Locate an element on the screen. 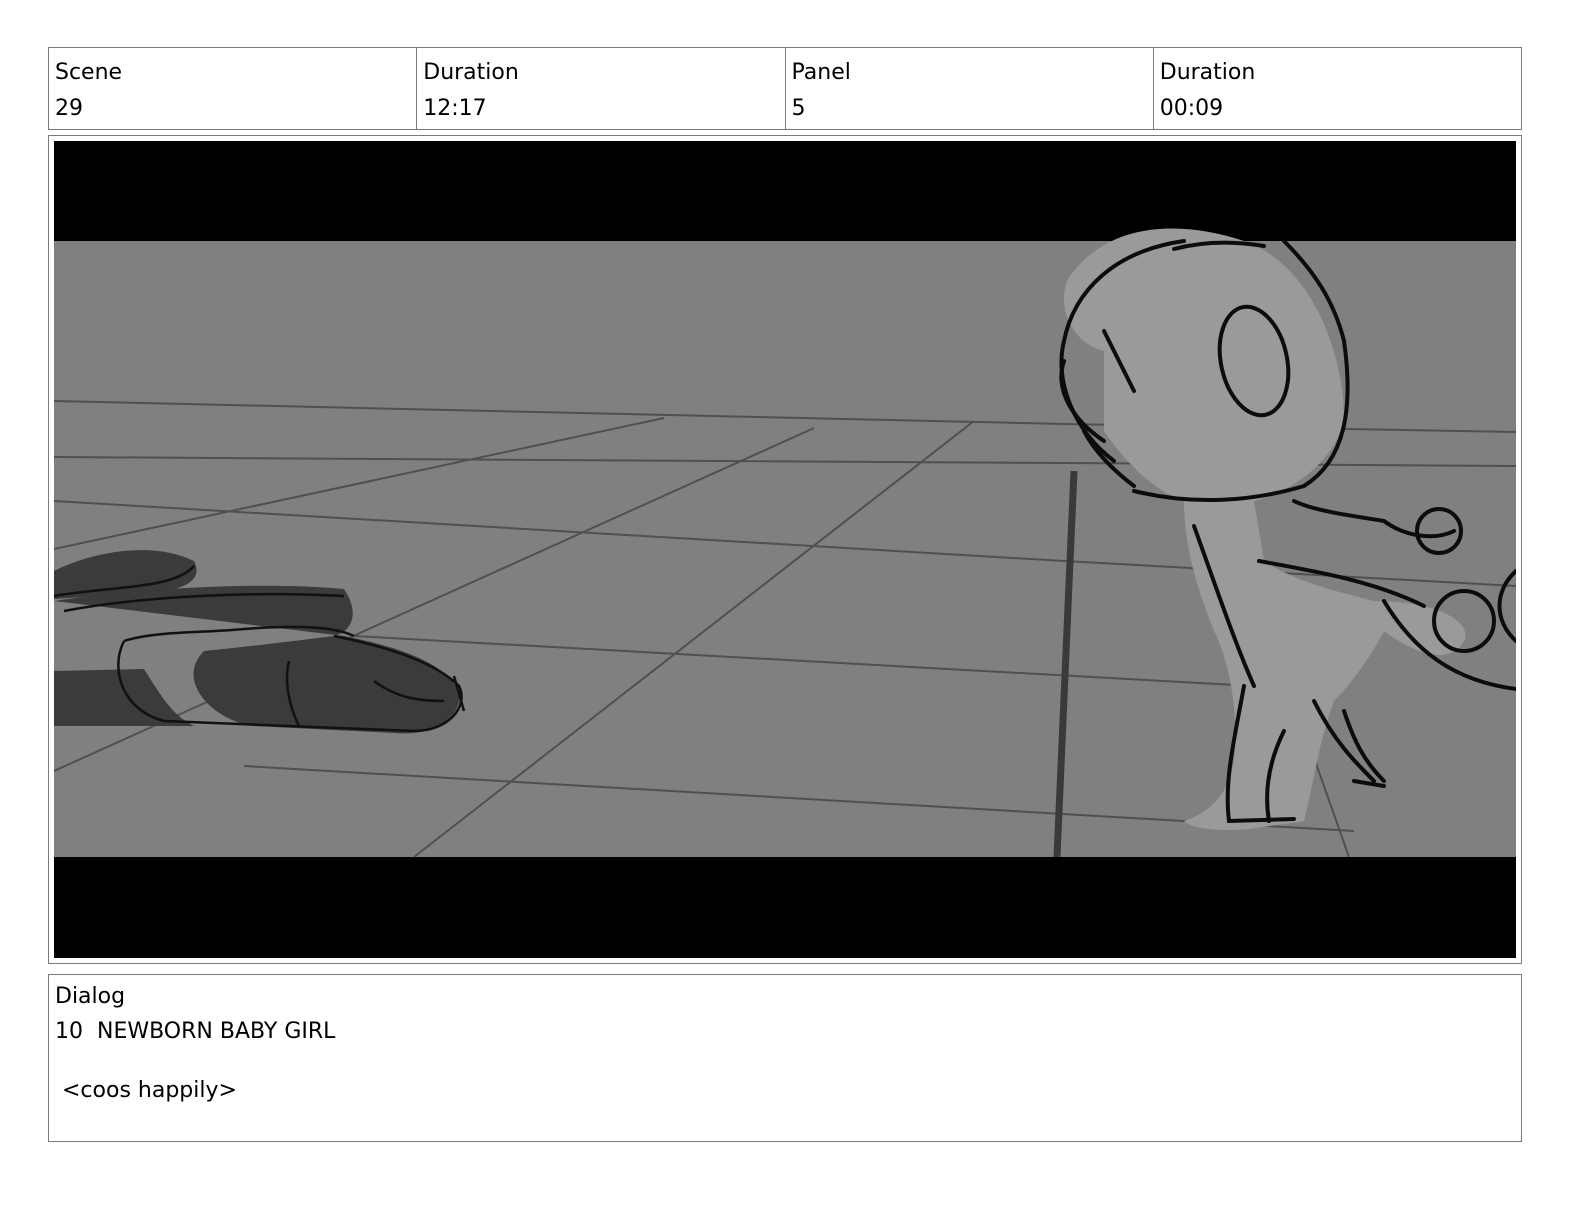  scene-duration-value: 12:17 is located at coordinates (455, 108).